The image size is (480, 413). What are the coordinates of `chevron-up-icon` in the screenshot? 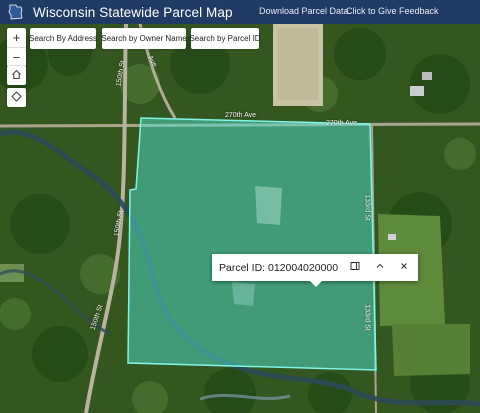 It's located at (380, 267).